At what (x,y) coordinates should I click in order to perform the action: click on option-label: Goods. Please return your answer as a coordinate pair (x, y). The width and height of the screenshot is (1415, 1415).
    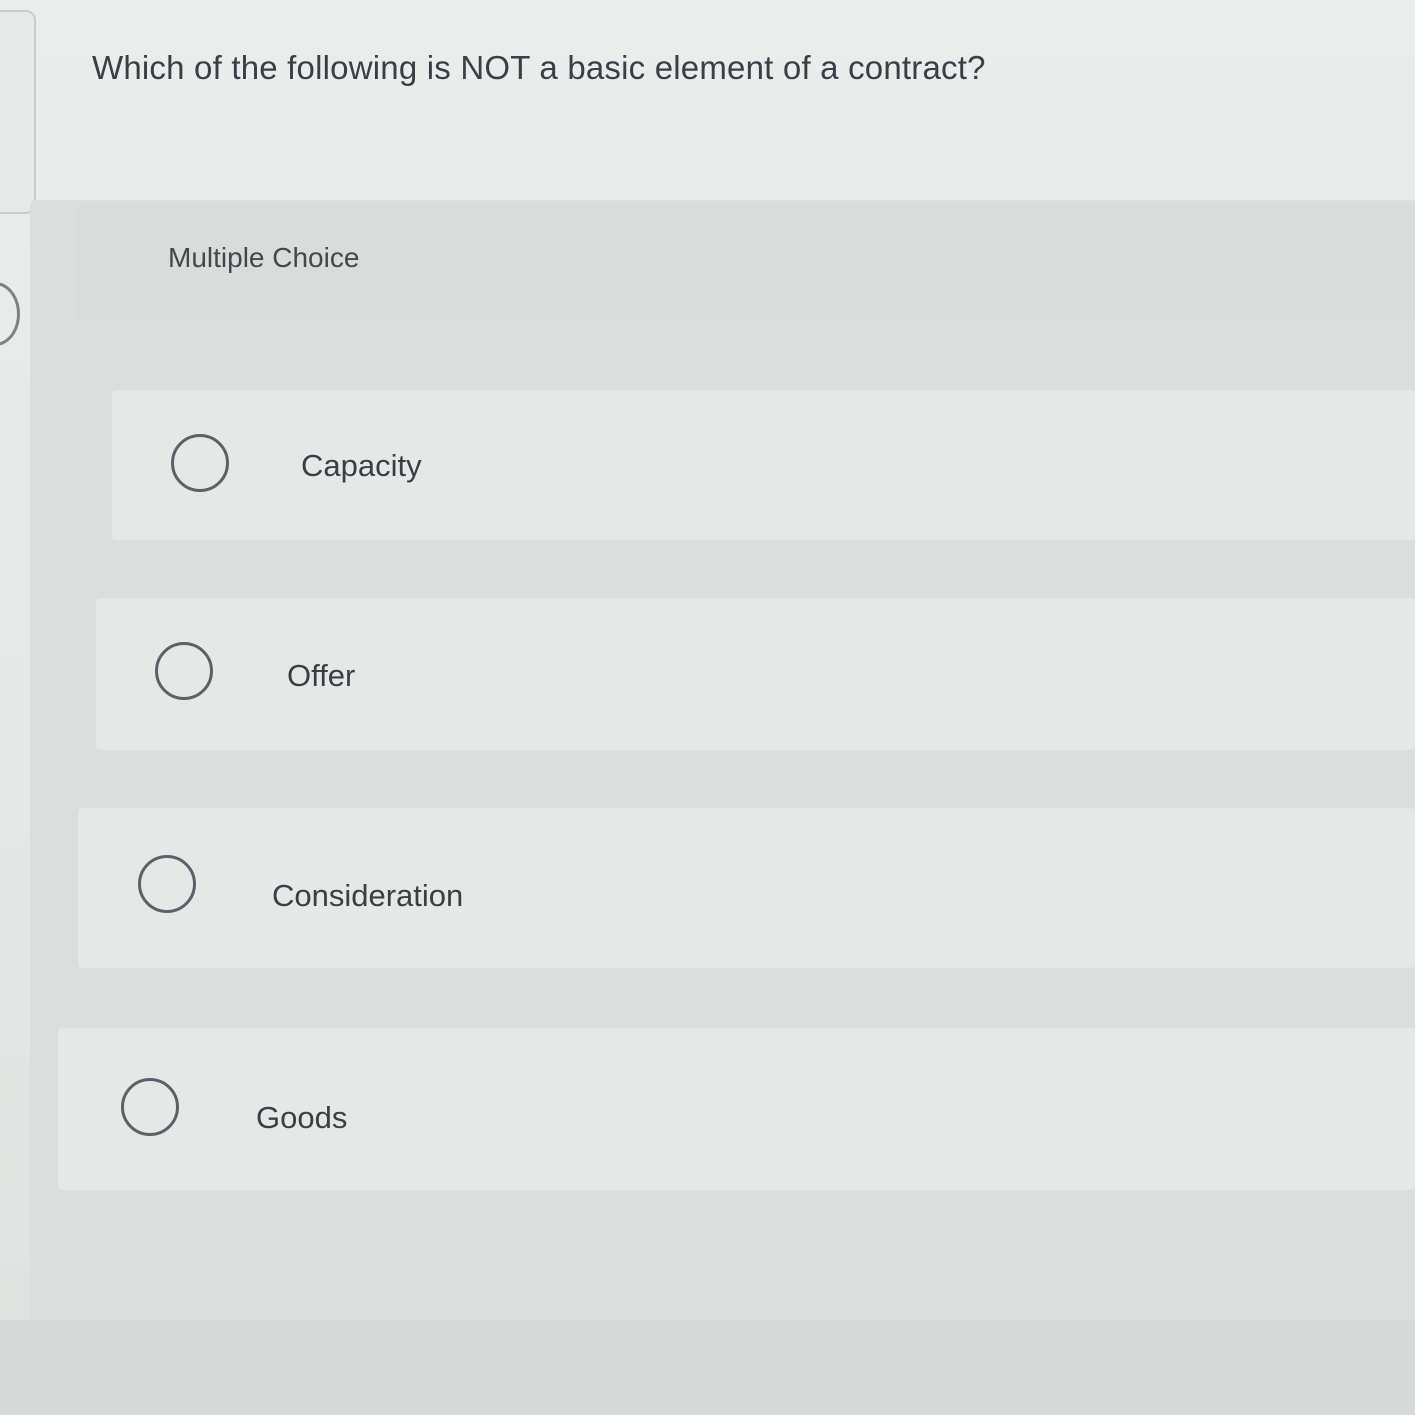
    Looking at the image, I should click on (302, 1117).